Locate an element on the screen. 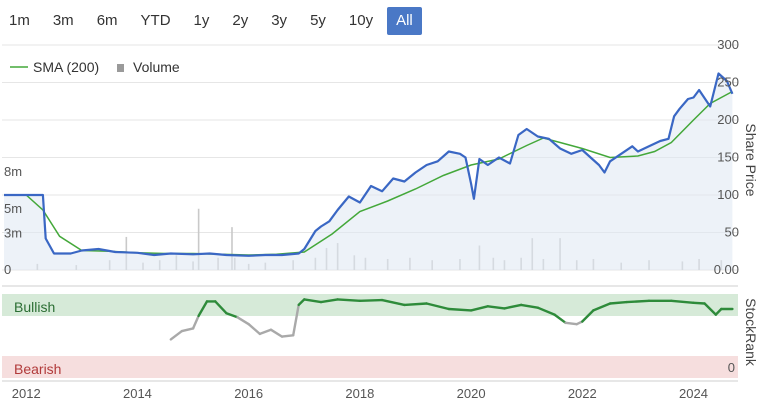 Image resolution: width=764 pixels, height=401 pixels. volume-tick-label: 0 is located at coordinates (7, 269).